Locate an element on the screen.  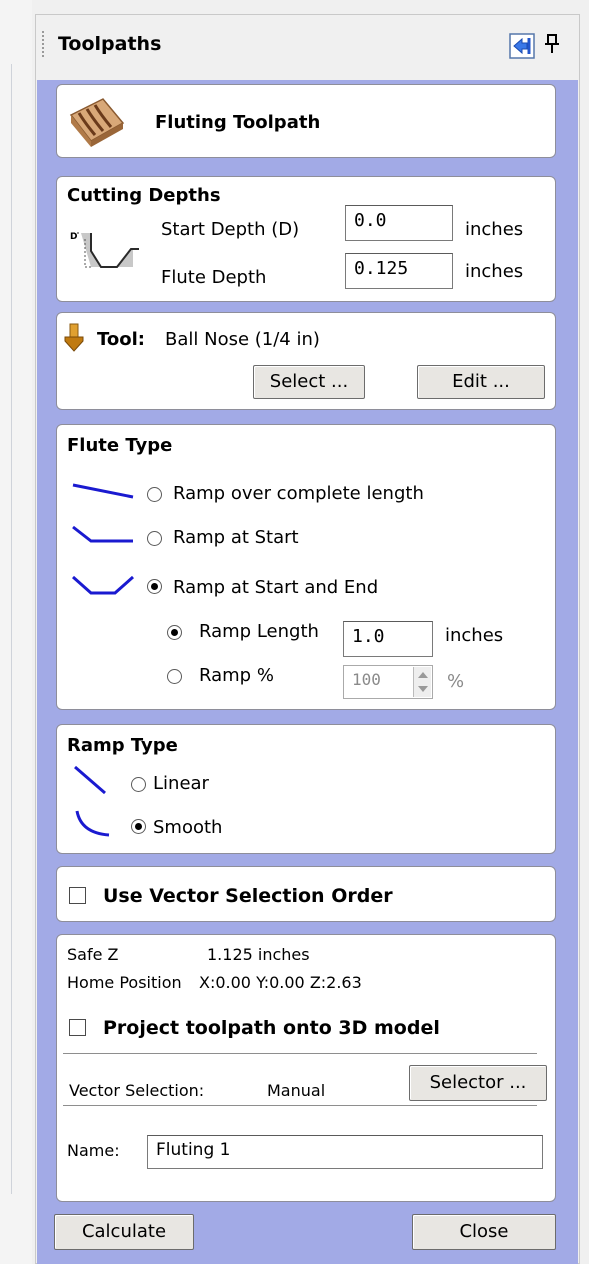
radio-ramp-start is located at coordinates (154, 538).